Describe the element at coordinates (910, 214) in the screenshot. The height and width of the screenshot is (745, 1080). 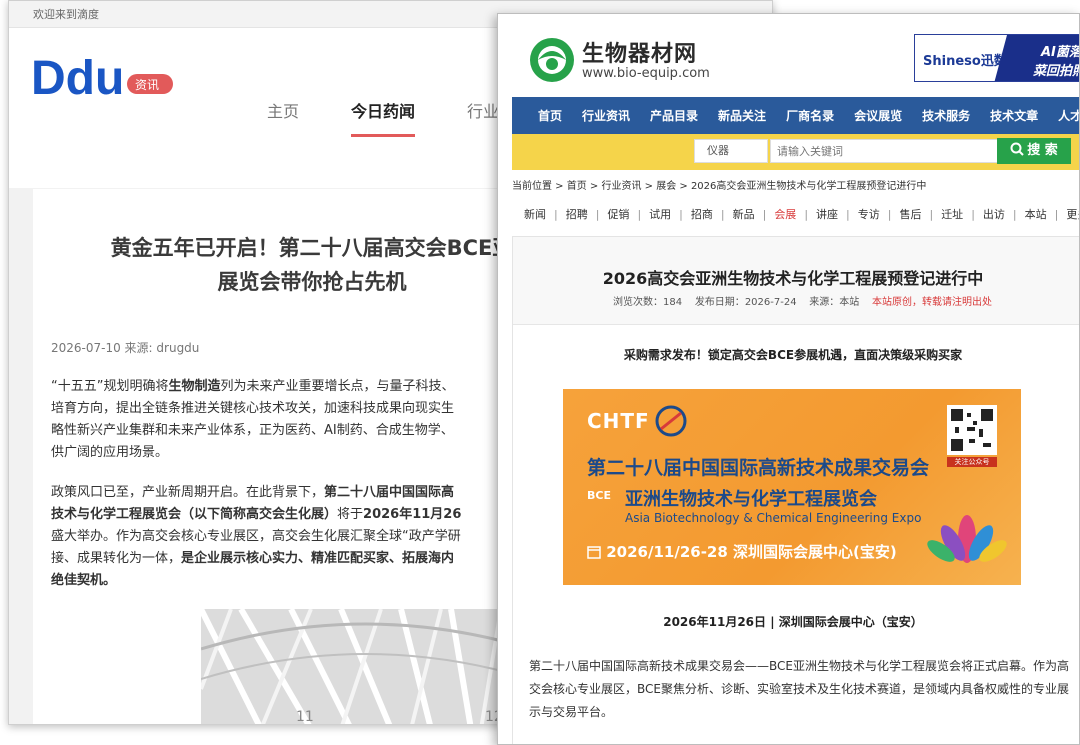
I see `filter-after-sales: 售后` at that location.